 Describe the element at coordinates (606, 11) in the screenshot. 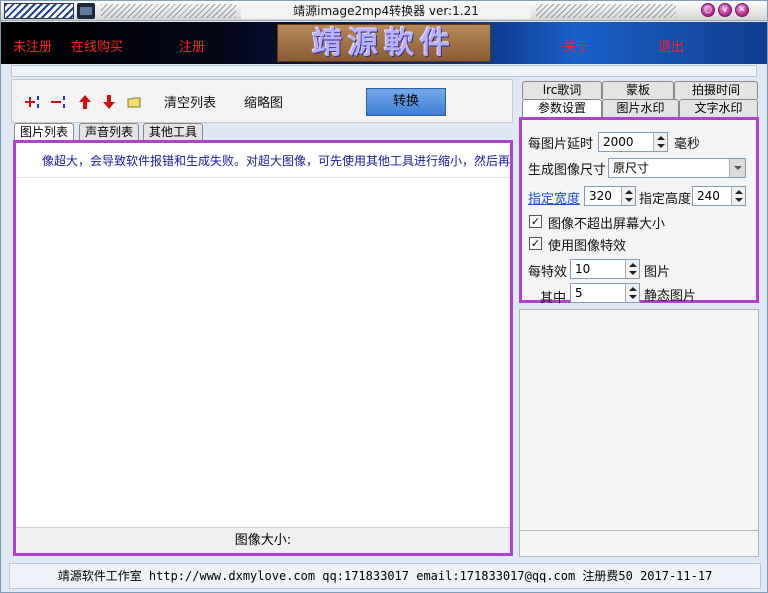

I see `title-hatch-right` at that location.